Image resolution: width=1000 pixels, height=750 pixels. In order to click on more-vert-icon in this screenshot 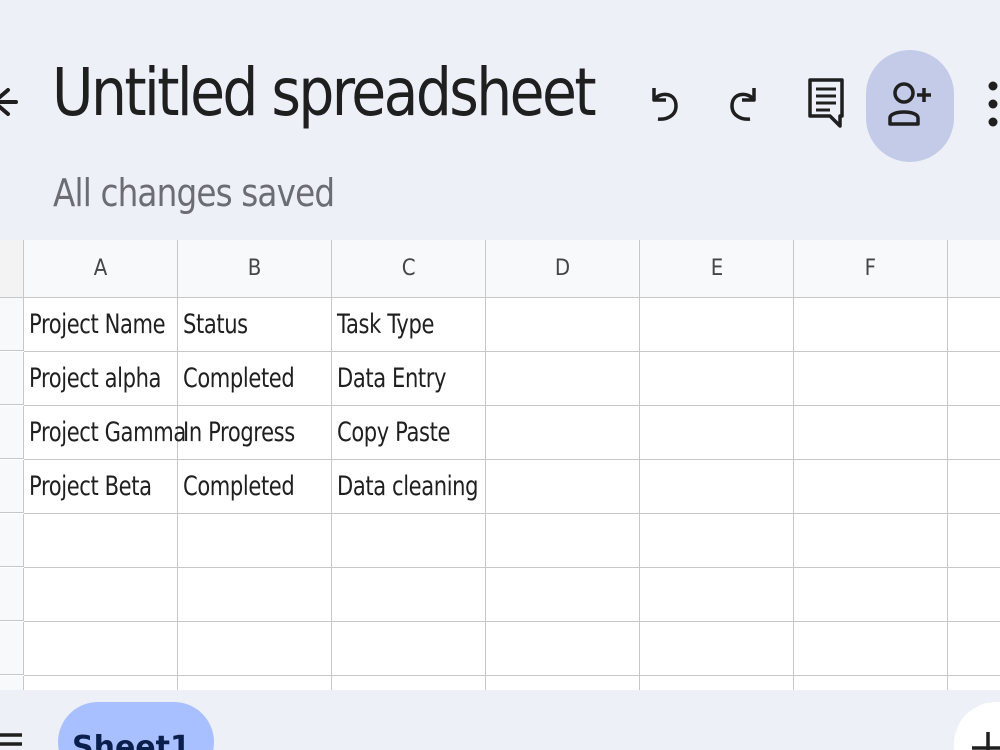, I will do `click(993, 106)`.